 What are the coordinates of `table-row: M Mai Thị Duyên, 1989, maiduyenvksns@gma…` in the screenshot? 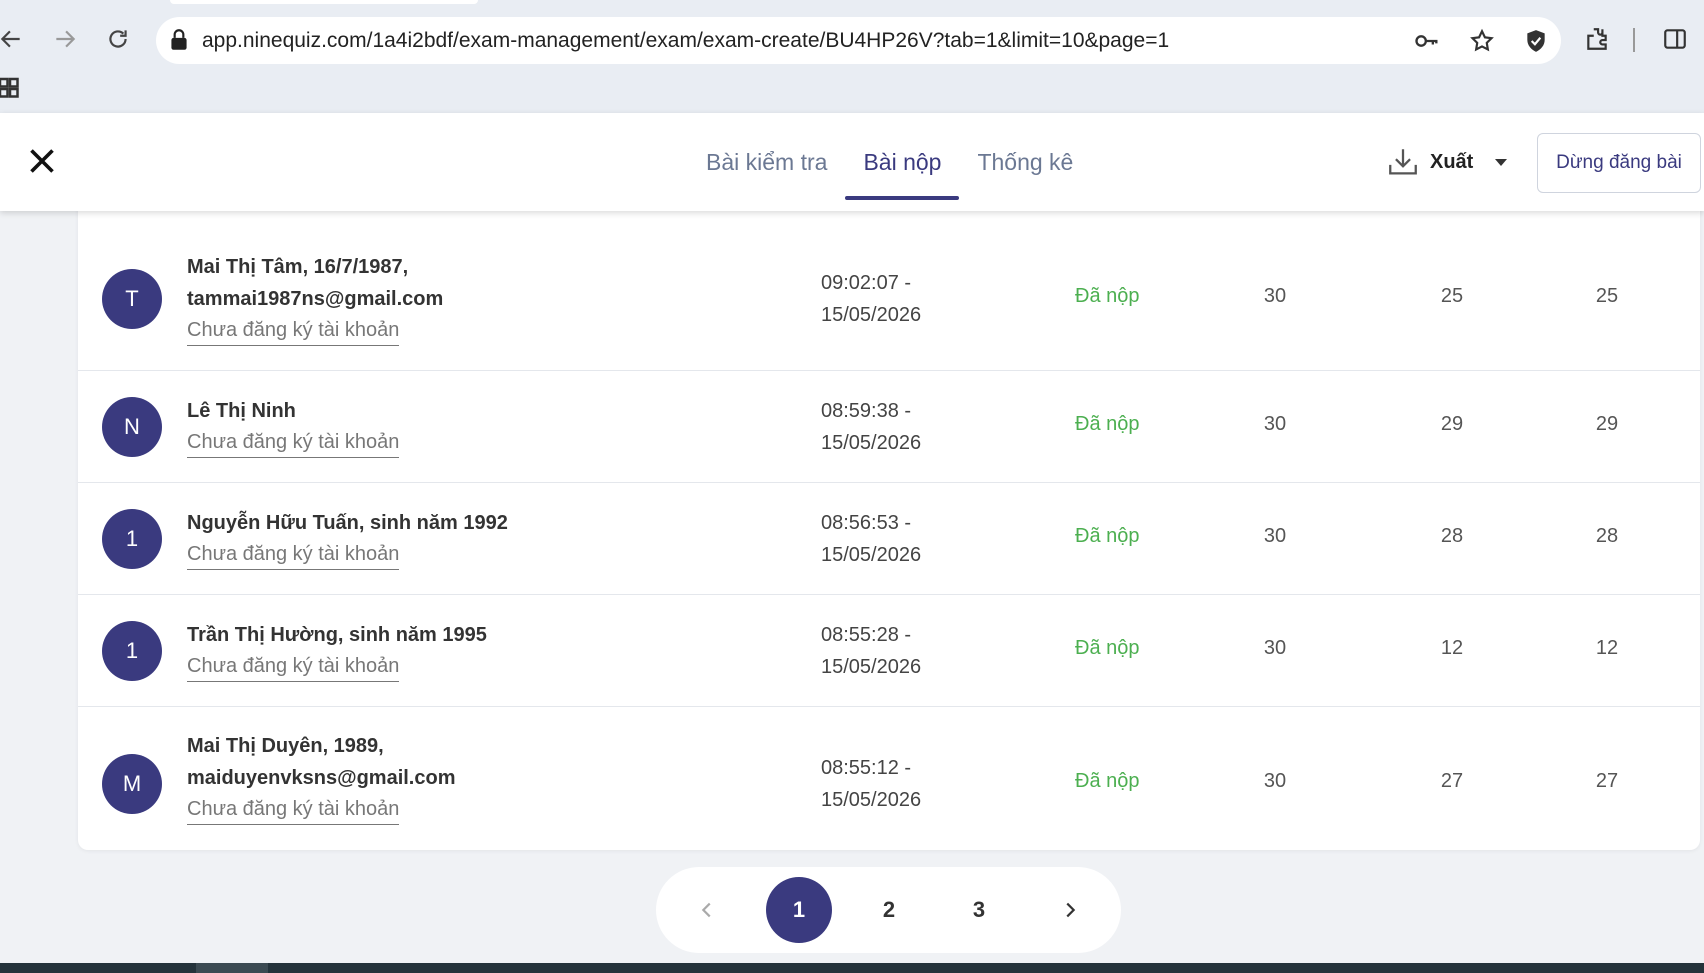 It's located at (889, 778).